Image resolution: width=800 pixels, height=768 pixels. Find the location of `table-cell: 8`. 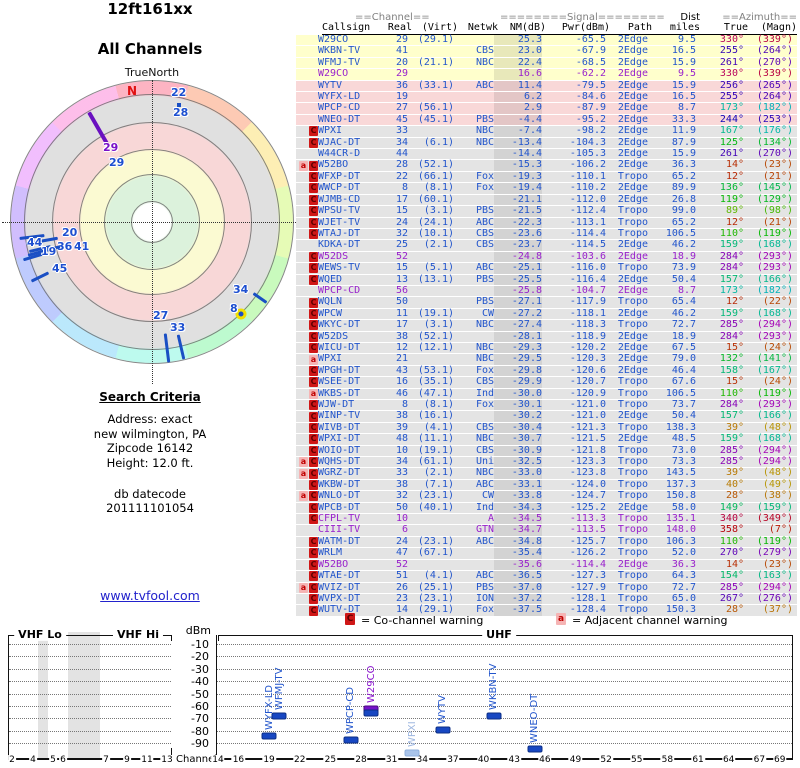

table-cell: 8 is located at coordinates (404, 404).